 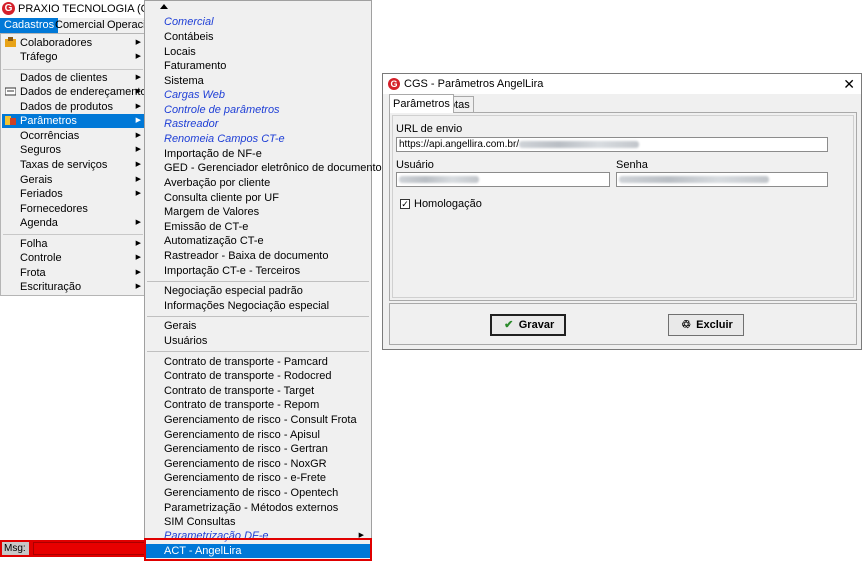 I want to click on menu-item-folha: Folha ▶, so click(x=73, y=244).